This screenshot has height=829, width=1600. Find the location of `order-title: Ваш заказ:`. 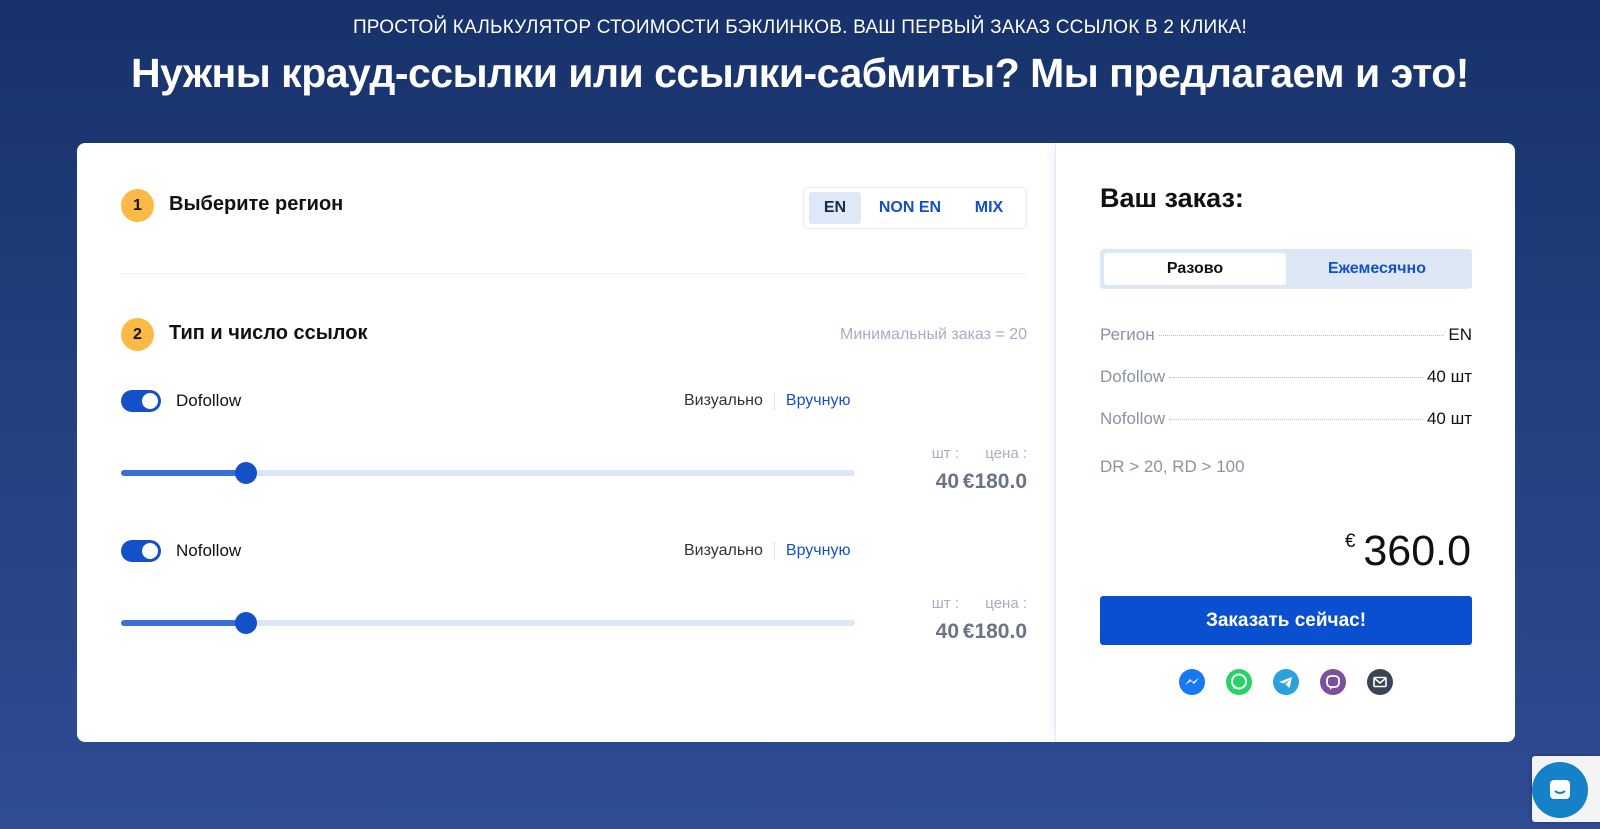

order-title: Ваш заказ: is located at coordinates (1172, 198).